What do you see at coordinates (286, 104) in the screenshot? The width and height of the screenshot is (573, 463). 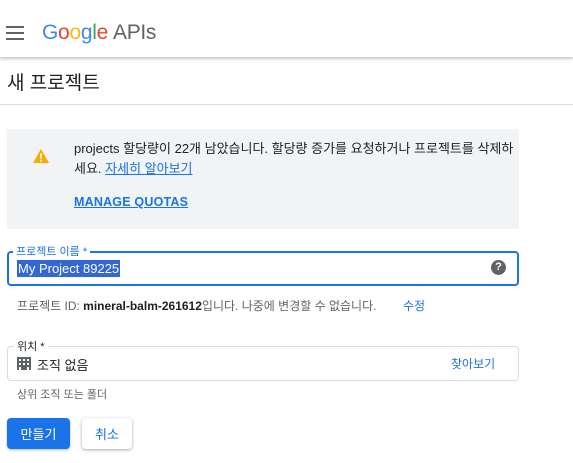 I see `title-divider` at bounding box center [286, 104].